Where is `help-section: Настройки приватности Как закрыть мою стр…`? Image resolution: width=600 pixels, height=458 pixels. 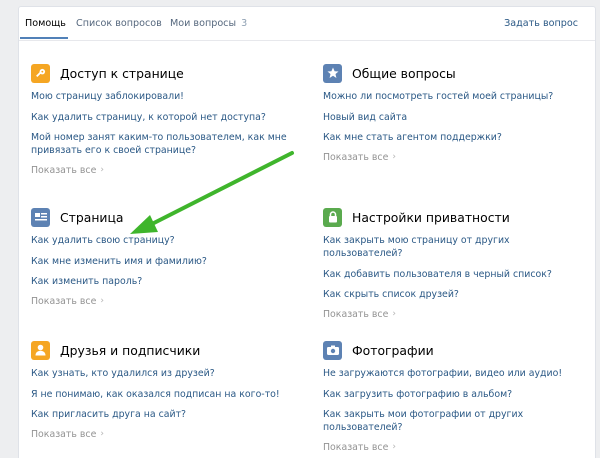
help-section: Настройки приватности Как закрыть мою стр… is located at coordinates (453, 263).